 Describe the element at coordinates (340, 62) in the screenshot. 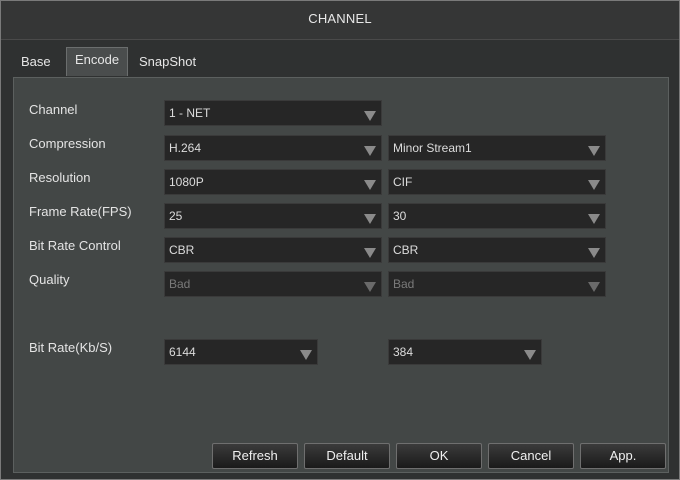

I see `tab-strip: Base Encode SnapShot` at that location.